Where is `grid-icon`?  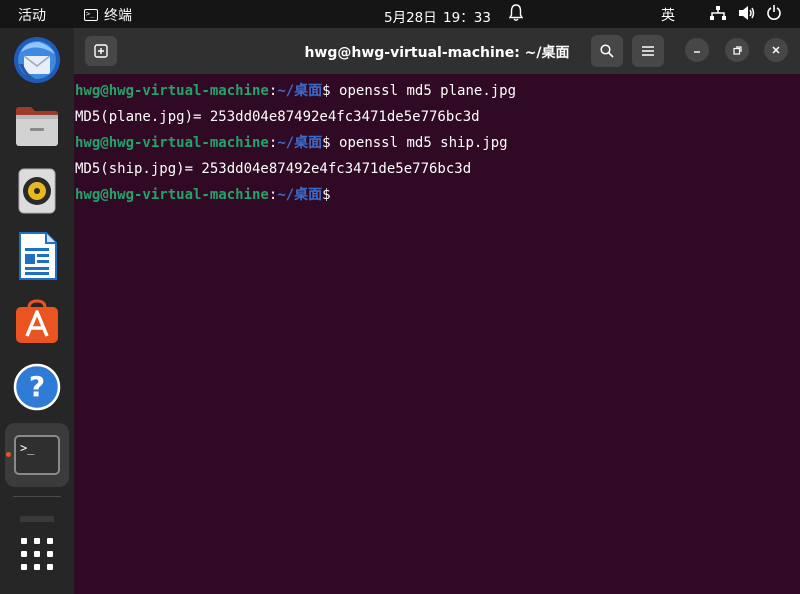 grid-icon is located at coordinates (37, 554).